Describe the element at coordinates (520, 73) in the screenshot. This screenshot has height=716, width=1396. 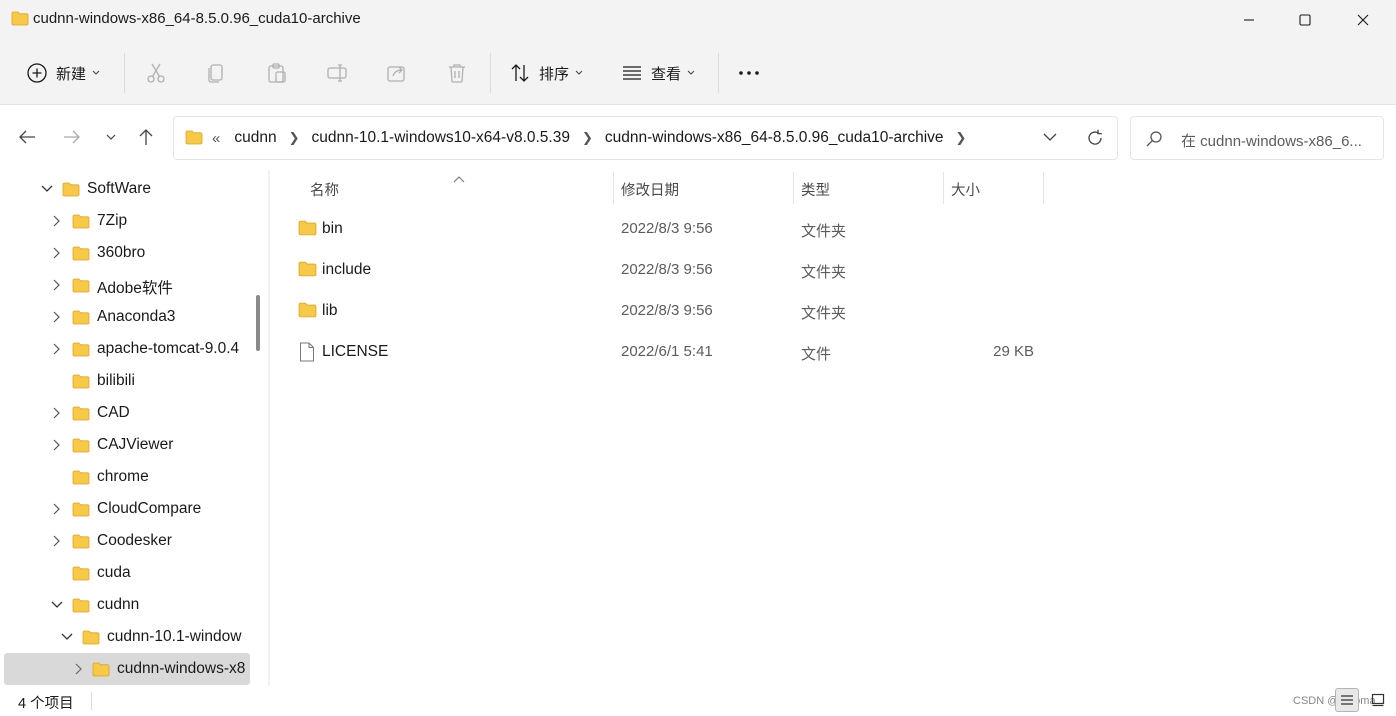
I see `sort-icon` at that location.